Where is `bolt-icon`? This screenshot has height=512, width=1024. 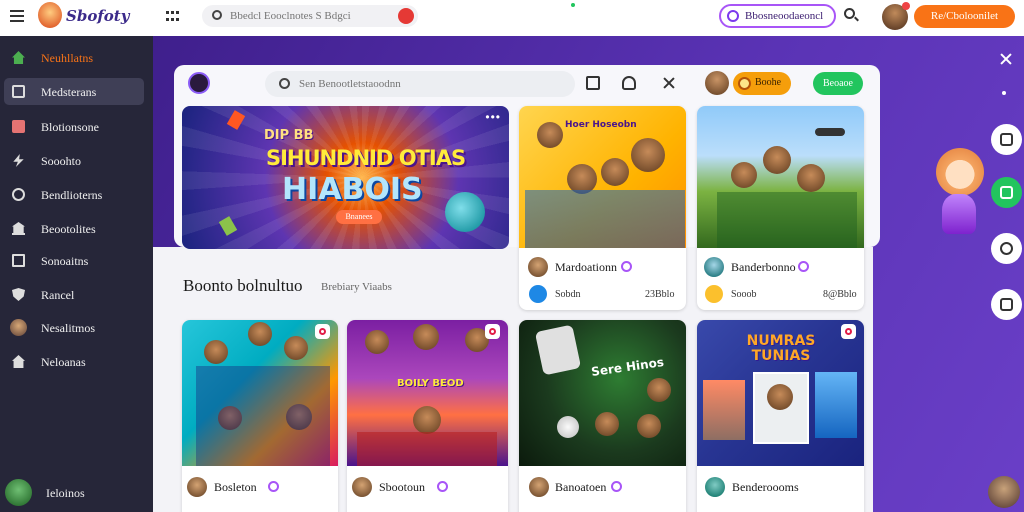 bolt-icon is located at coordinates (18, 160).